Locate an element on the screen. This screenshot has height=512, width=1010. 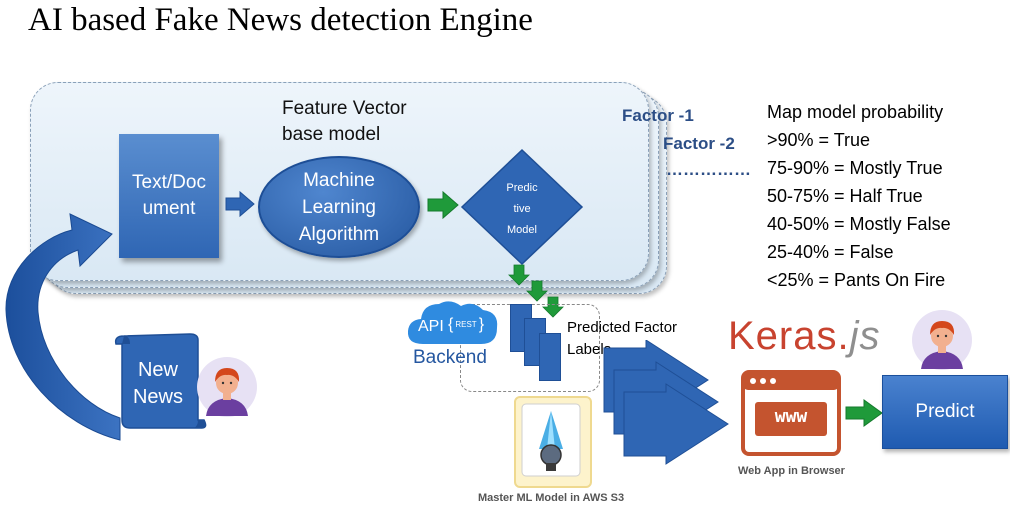
map-rule: >90% = True is located at coordinates (819, 140).